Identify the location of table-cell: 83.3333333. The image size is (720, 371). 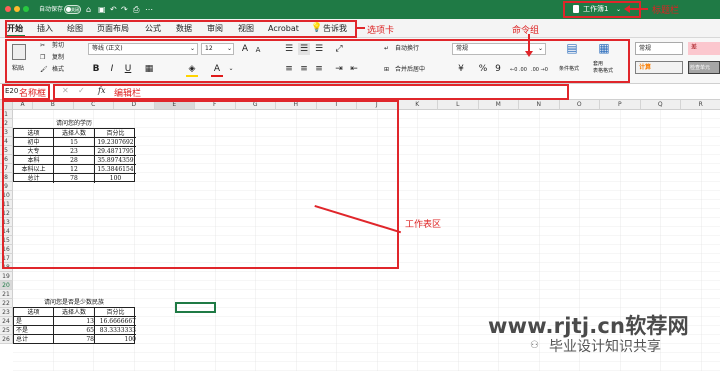
(115, 330).